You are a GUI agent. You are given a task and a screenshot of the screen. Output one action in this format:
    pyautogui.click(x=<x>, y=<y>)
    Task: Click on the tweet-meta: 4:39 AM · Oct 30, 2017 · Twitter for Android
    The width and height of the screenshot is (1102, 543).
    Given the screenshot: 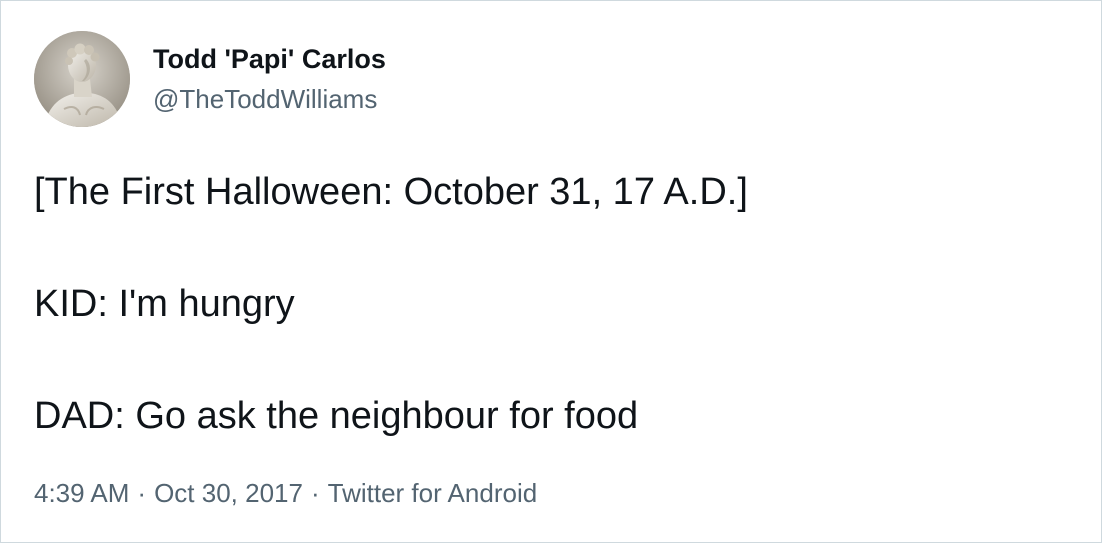 What is the action you would take?
    pyautogui.click(x=285, y=493)
    